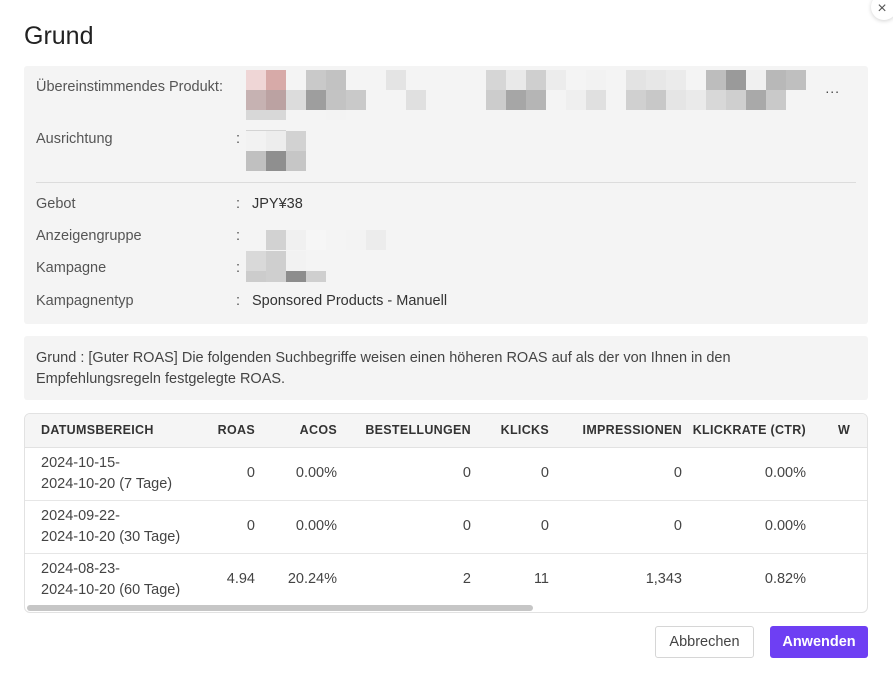 This screenshot has width=893, height=680. Describe the element at coordinates (80, 515) in the screenshot. I see `range-start: 2024-09-22-` at that location.